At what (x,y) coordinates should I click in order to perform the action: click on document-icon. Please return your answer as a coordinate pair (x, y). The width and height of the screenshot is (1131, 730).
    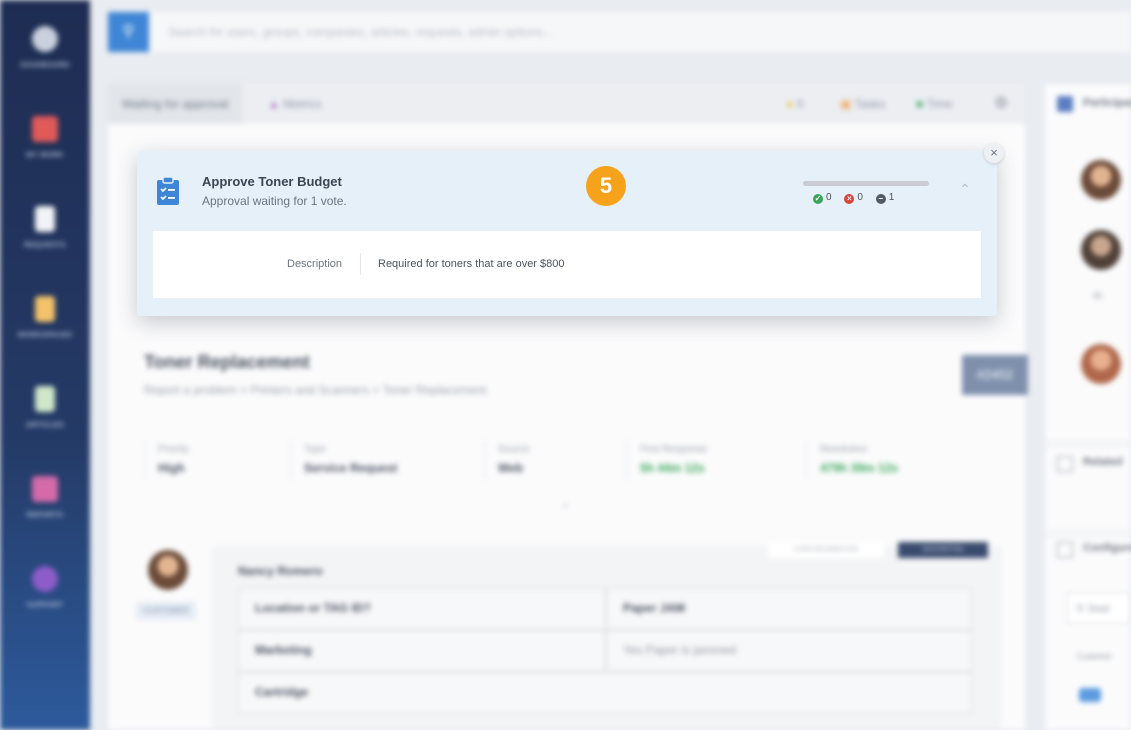
    Looking at the image, I should click on (45, 219).